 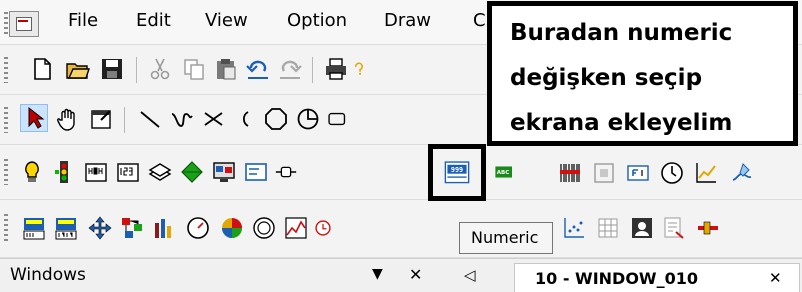 What do you see at coordinates (415, 274) in the screenshot?
I see `close-panel-icon: ✕` at bounding box center [415, 274].